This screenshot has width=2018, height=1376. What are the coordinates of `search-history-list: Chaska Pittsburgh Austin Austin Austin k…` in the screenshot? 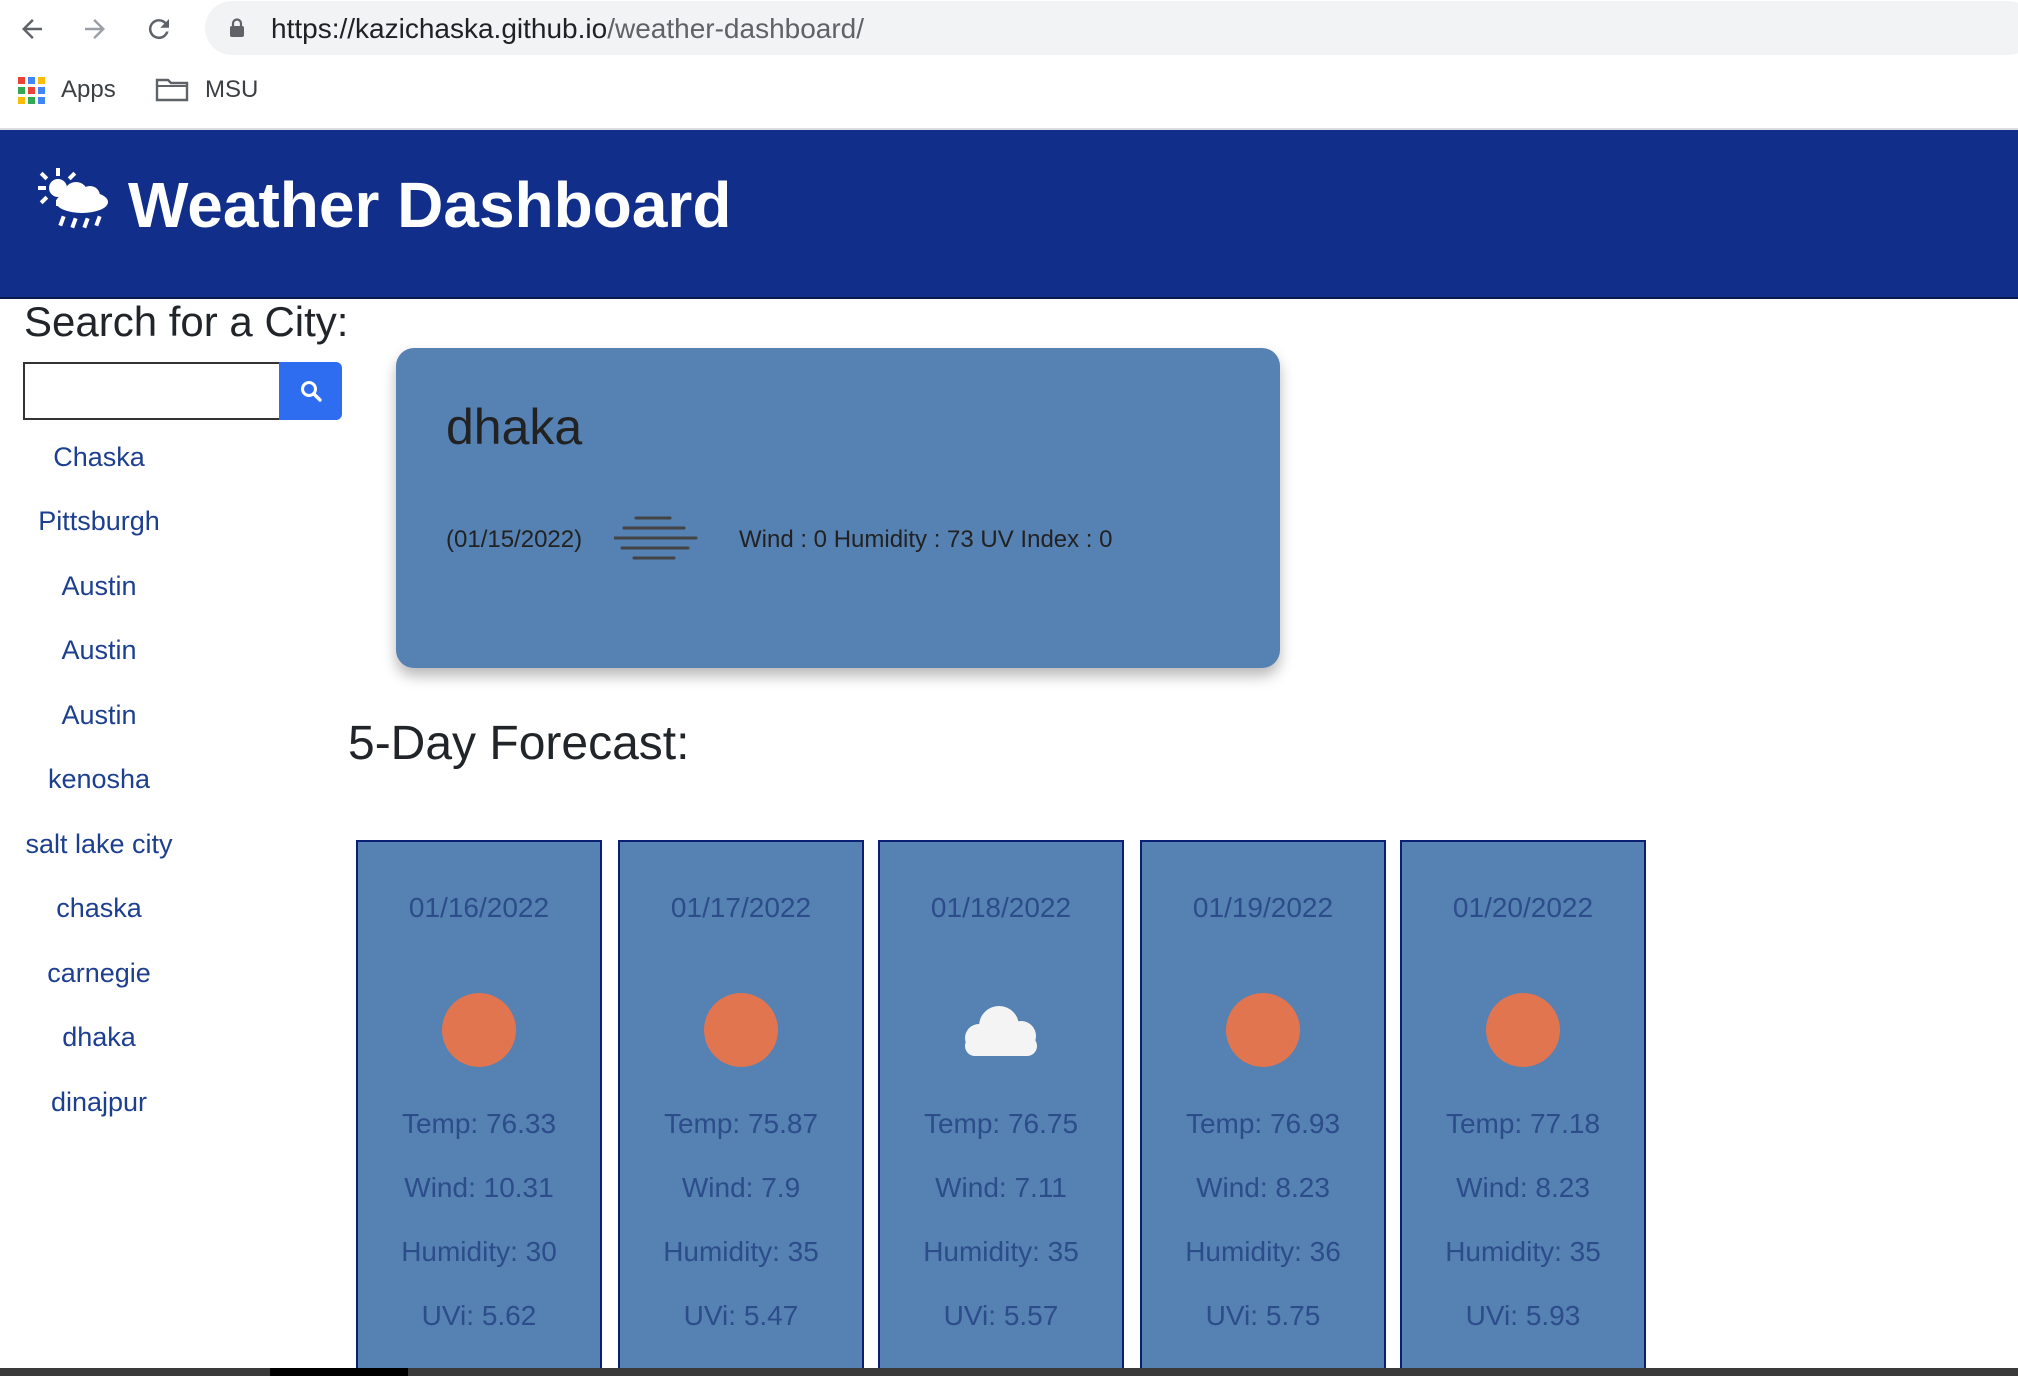 It's located at (99, 780).